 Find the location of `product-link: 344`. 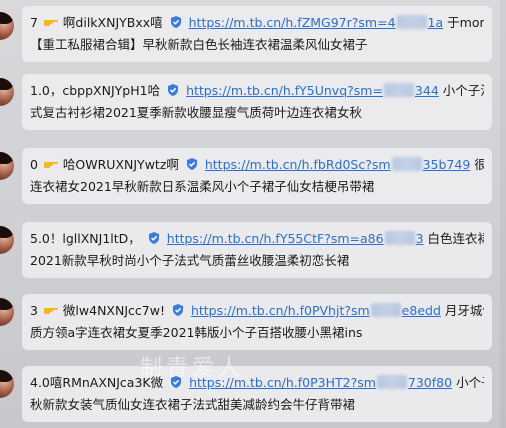

product-link: 344 is located at coordinates (427, 90).